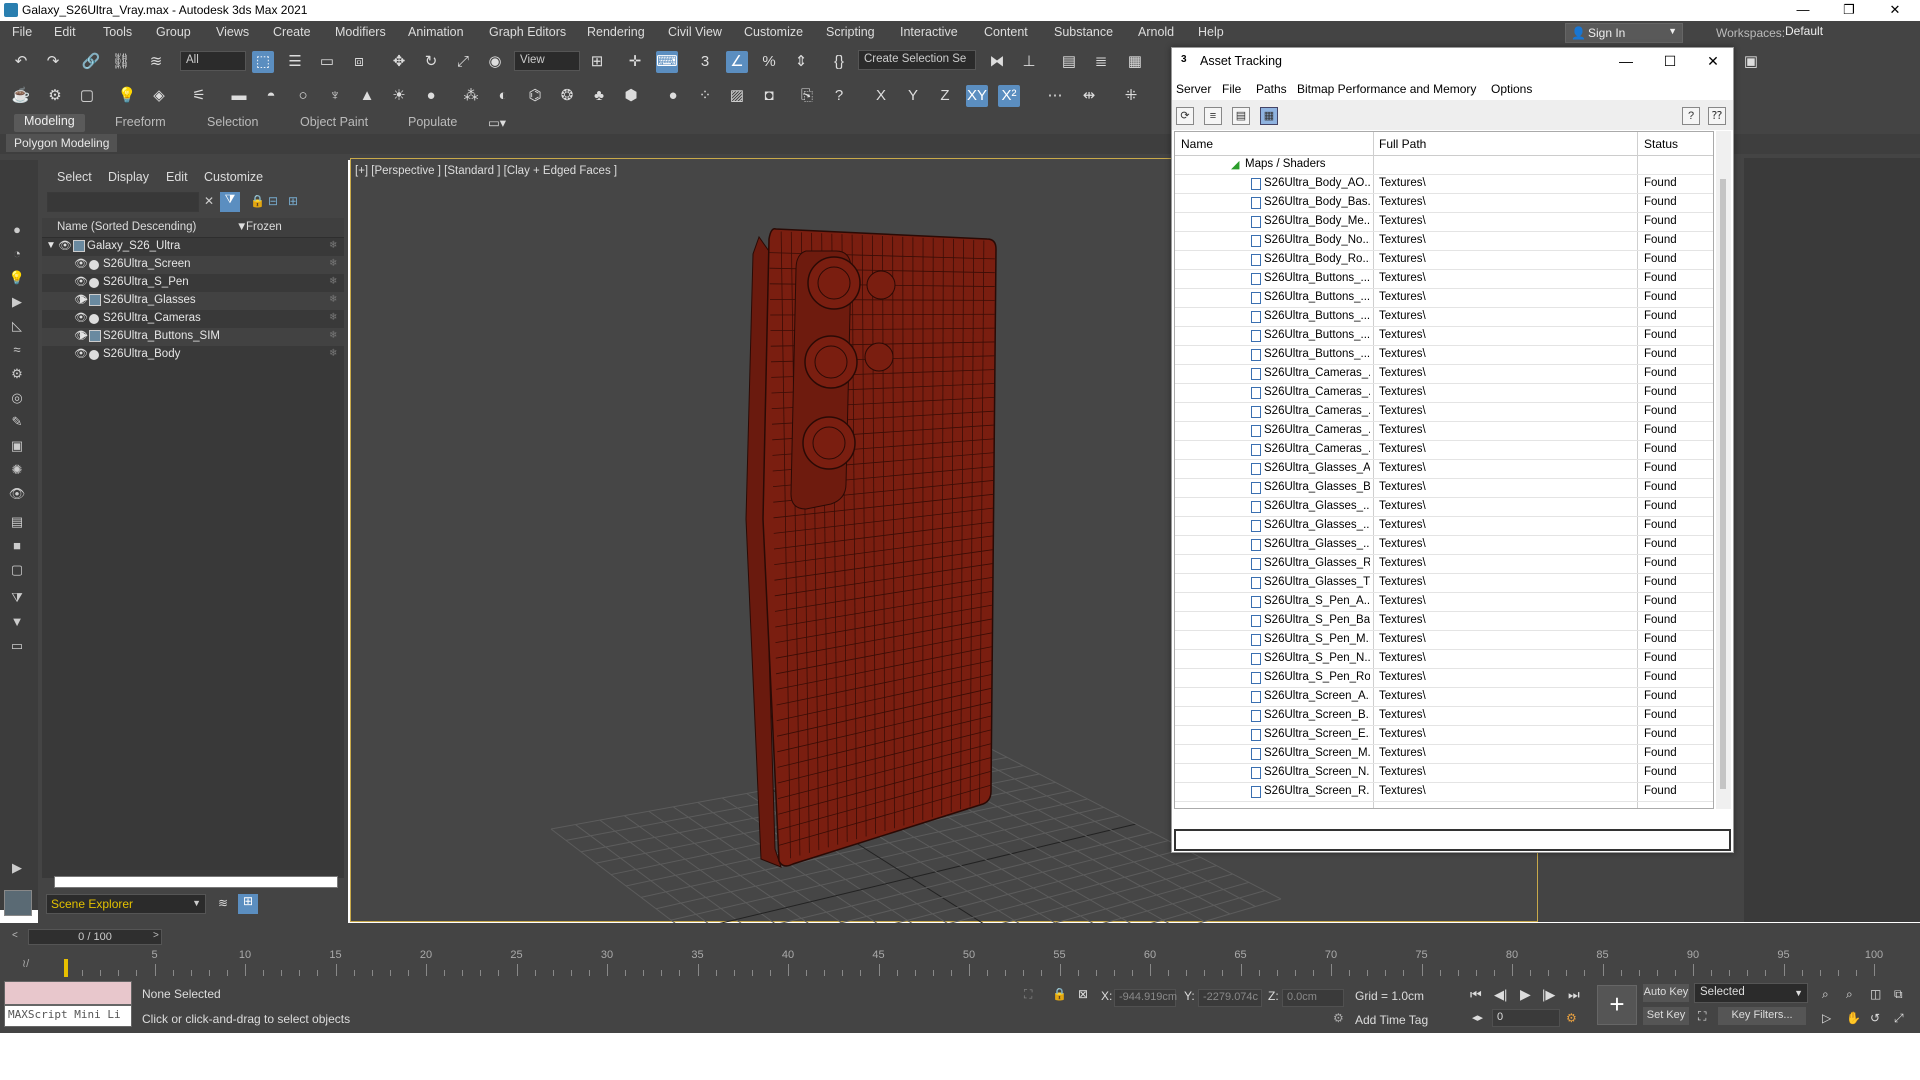 This screenshot has height=1080, width=1920. What do you see at coordinates (233, 177) in the screenshot?
I see `scene-menu-customize: Customize` at bounding box center [233, 177].